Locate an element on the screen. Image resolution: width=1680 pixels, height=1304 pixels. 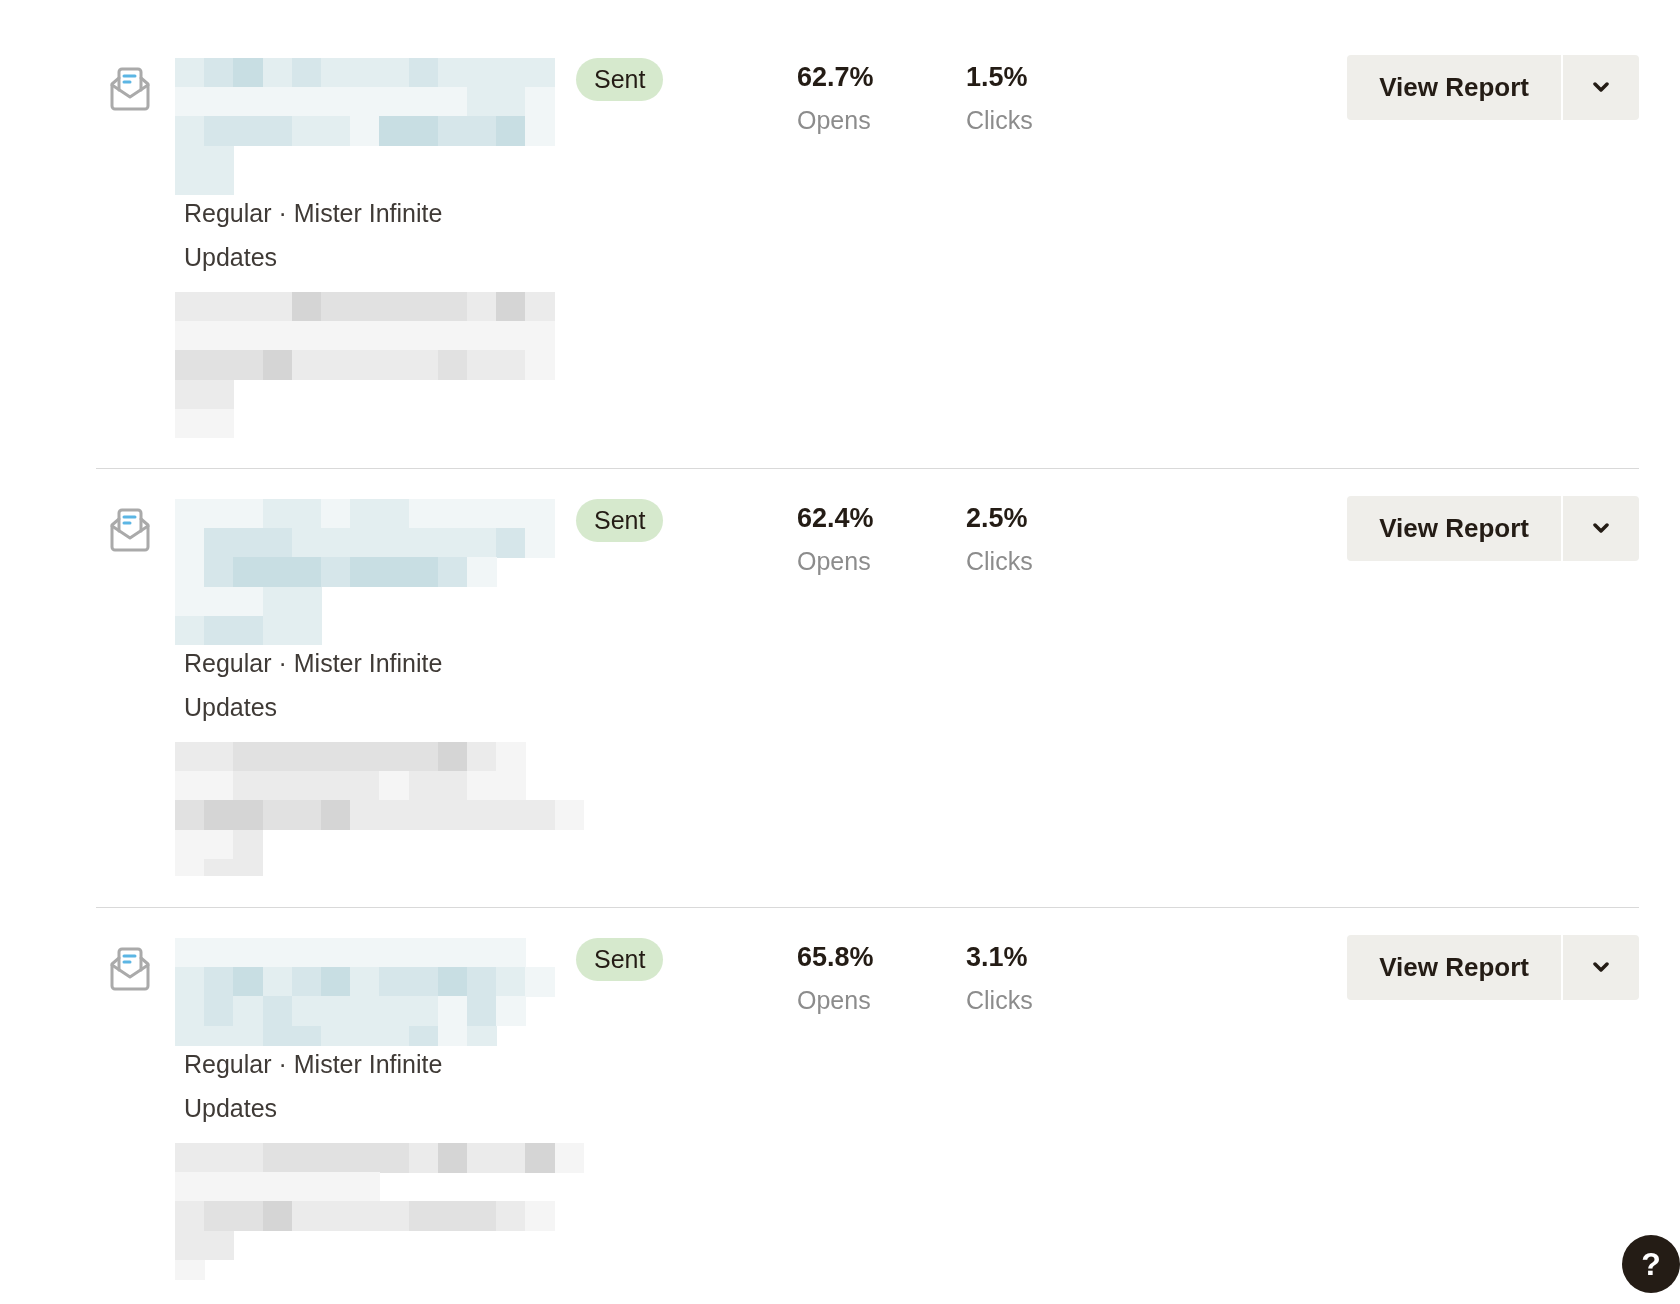
stat-value: 62.4% is located at coordinates (835, 519).